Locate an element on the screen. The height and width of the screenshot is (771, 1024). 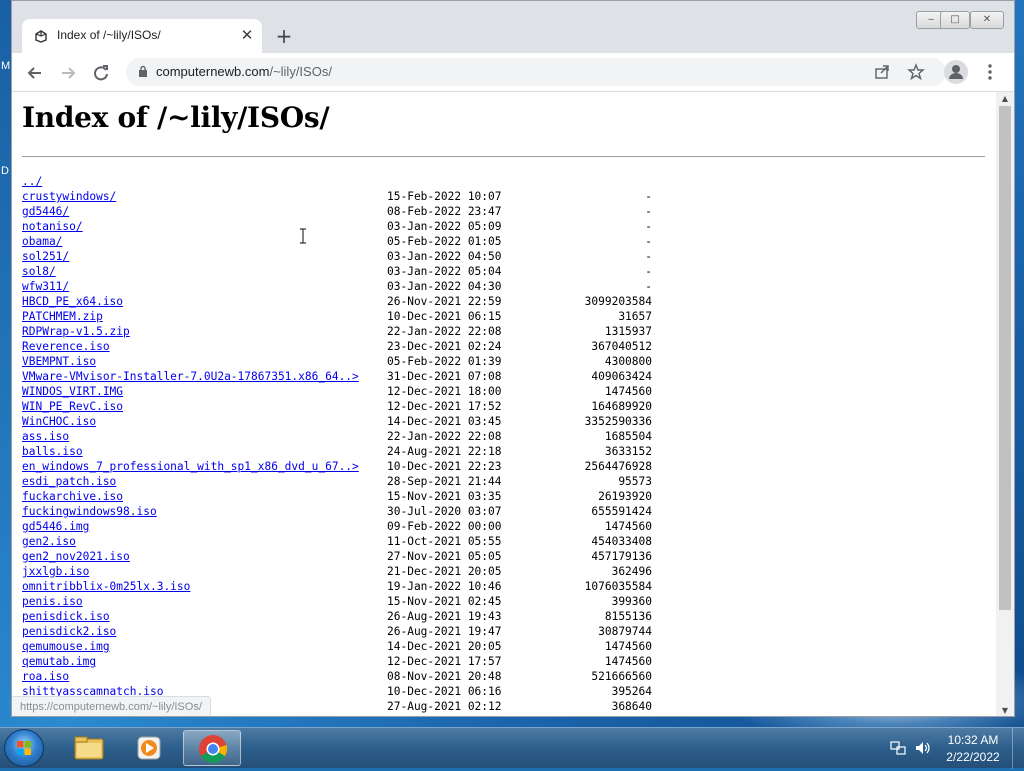
file-link: ../ is located at coordinates (32, 181).